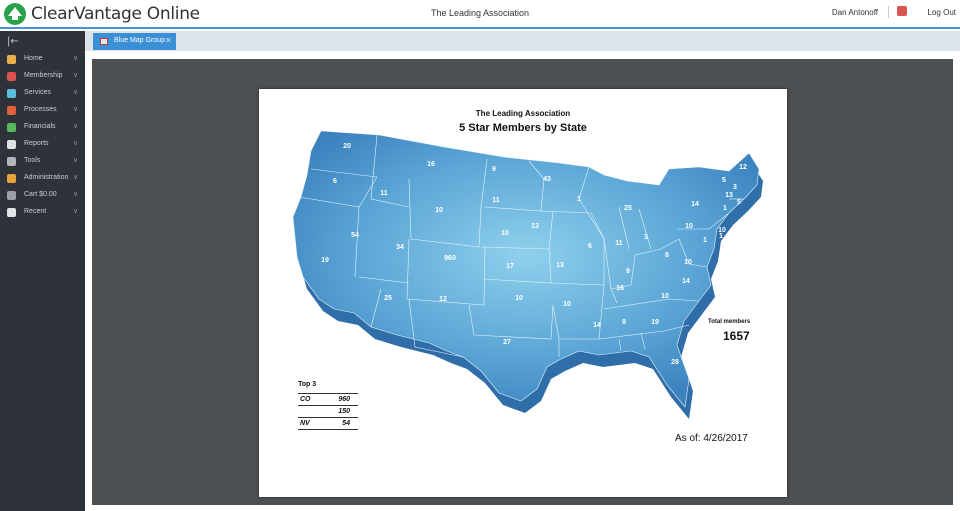  Describe the element at coordinates (355, 235) in the screenshot. I see `state-value-label: 54` at that location.